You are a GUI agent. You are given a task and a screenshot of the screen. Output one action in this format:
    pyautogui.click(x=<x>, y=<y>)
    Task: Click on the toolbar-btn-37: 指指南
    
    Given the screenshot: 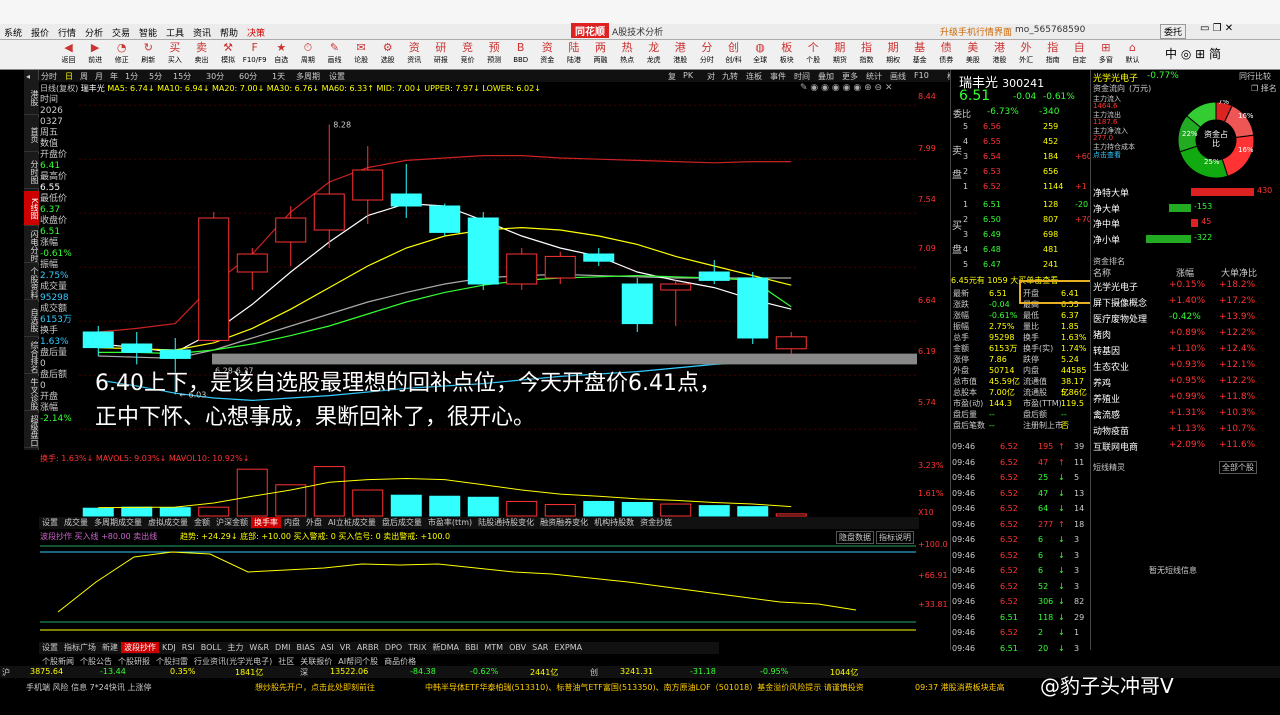 What is the action you would take?
    pyautogui.click(x=1052, y=55)
    